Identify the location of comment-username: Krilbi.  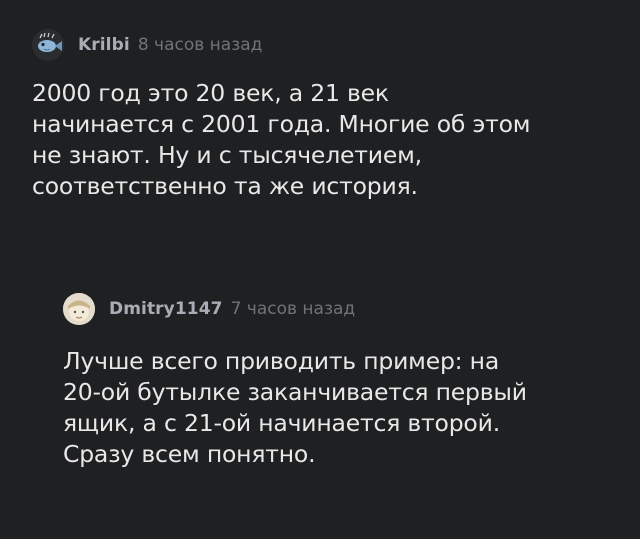
(104, 45).